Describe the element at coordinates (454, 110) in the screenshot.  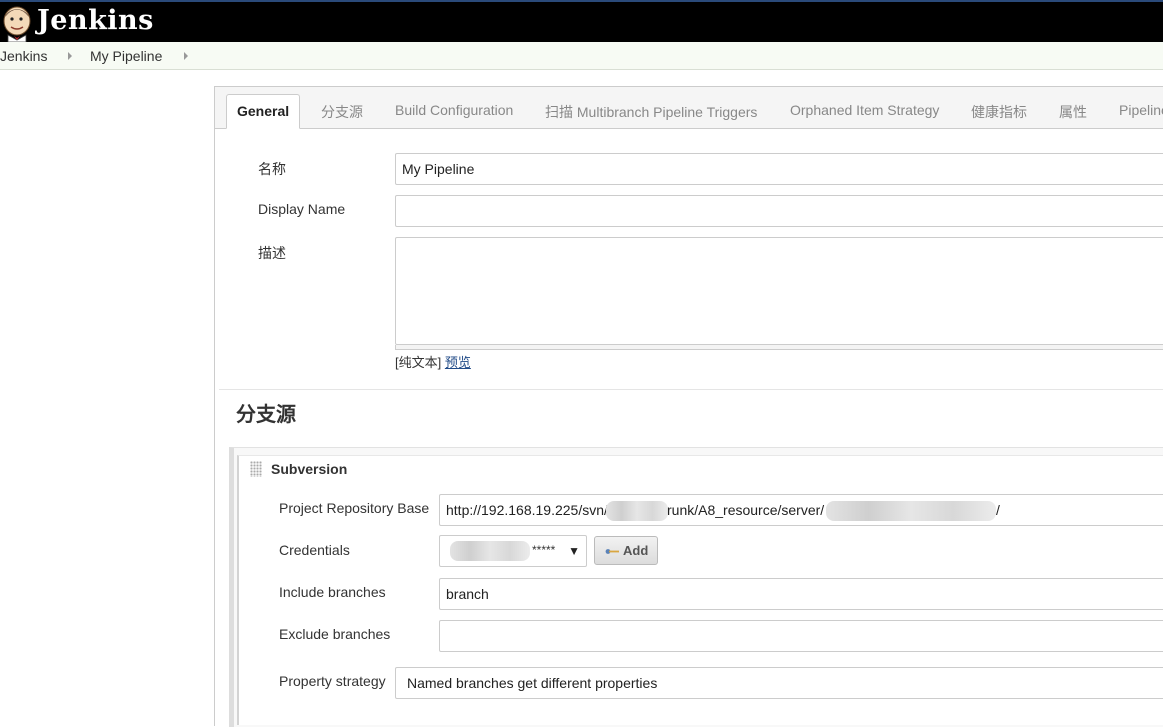
I see `tab-build-configuration: Build Configuration` at that location.